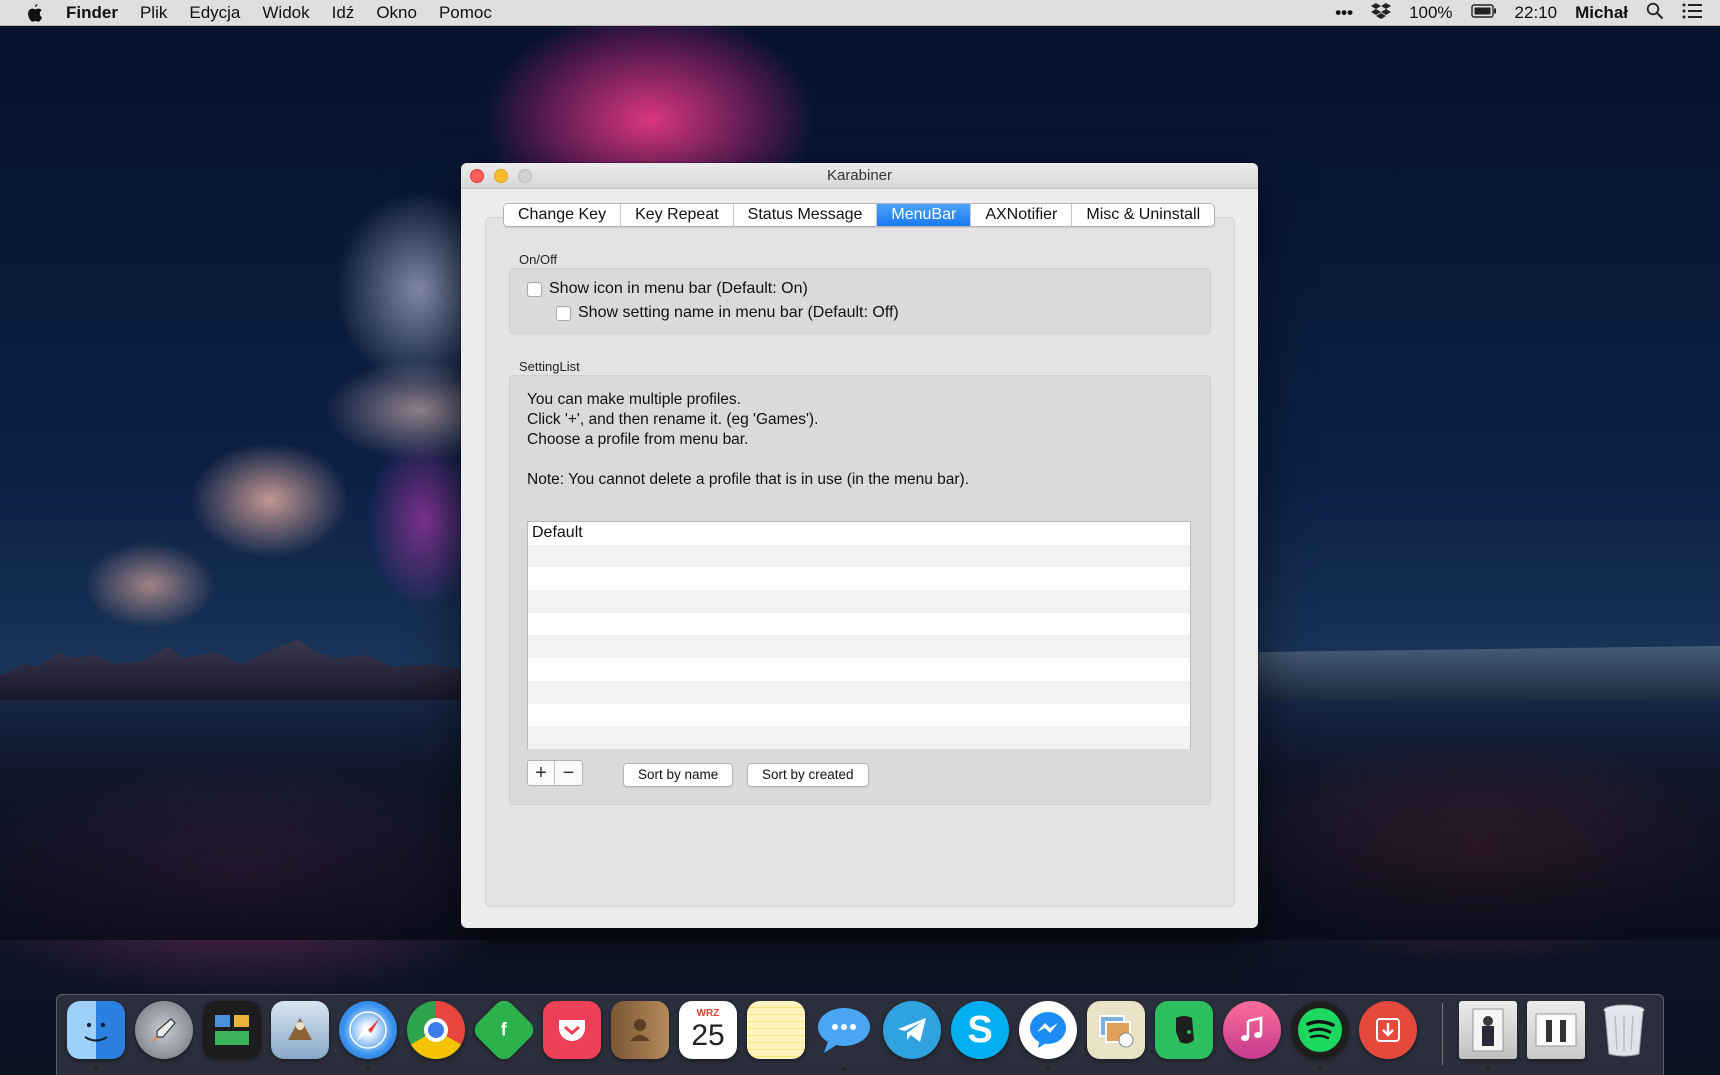 The height and width of the screenshot is (1075, 1720). What do you see at coordinates (678, 289) in the screenshot?
I see `show-icon-label: Show icon in menu bar (Default: On)` at bounding box center [678, 289].